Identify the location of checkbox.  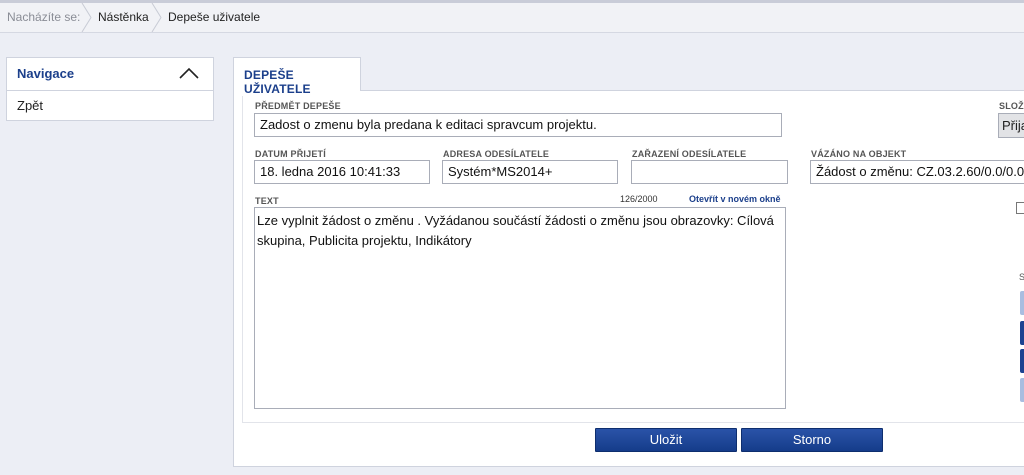
(1020, 208).